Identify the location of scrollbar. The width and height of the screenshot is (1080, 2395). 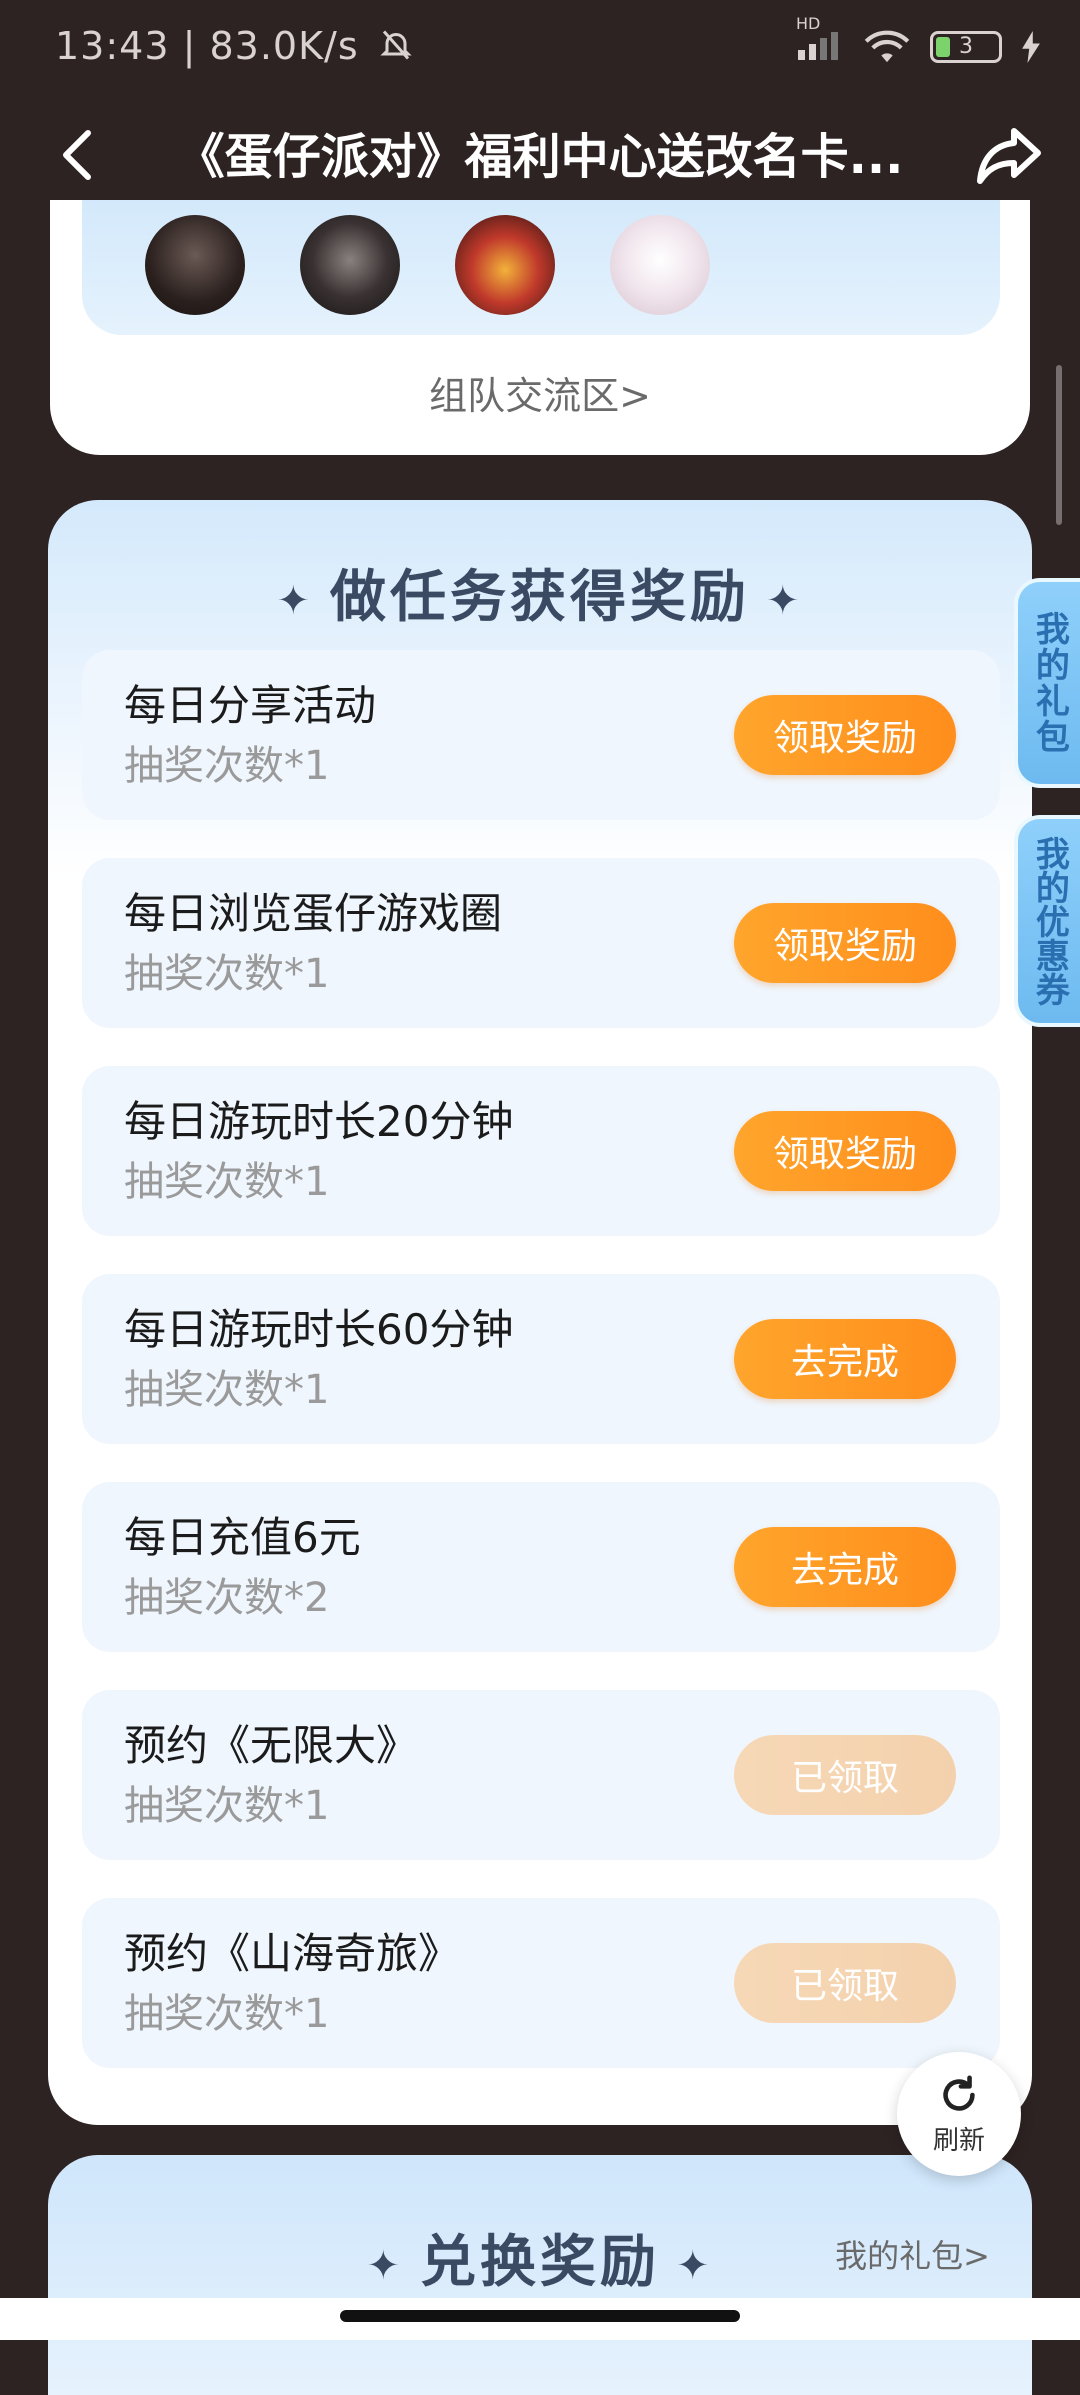
(1059, 445).